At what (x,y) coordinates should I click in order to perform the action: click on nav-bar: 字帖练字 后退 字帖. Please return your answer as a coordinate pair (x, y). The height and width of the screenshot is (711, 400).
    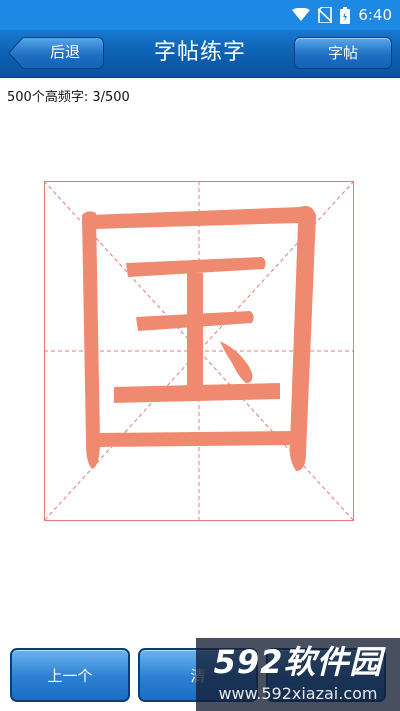
    Looking at the image, I should click on (200, 54).